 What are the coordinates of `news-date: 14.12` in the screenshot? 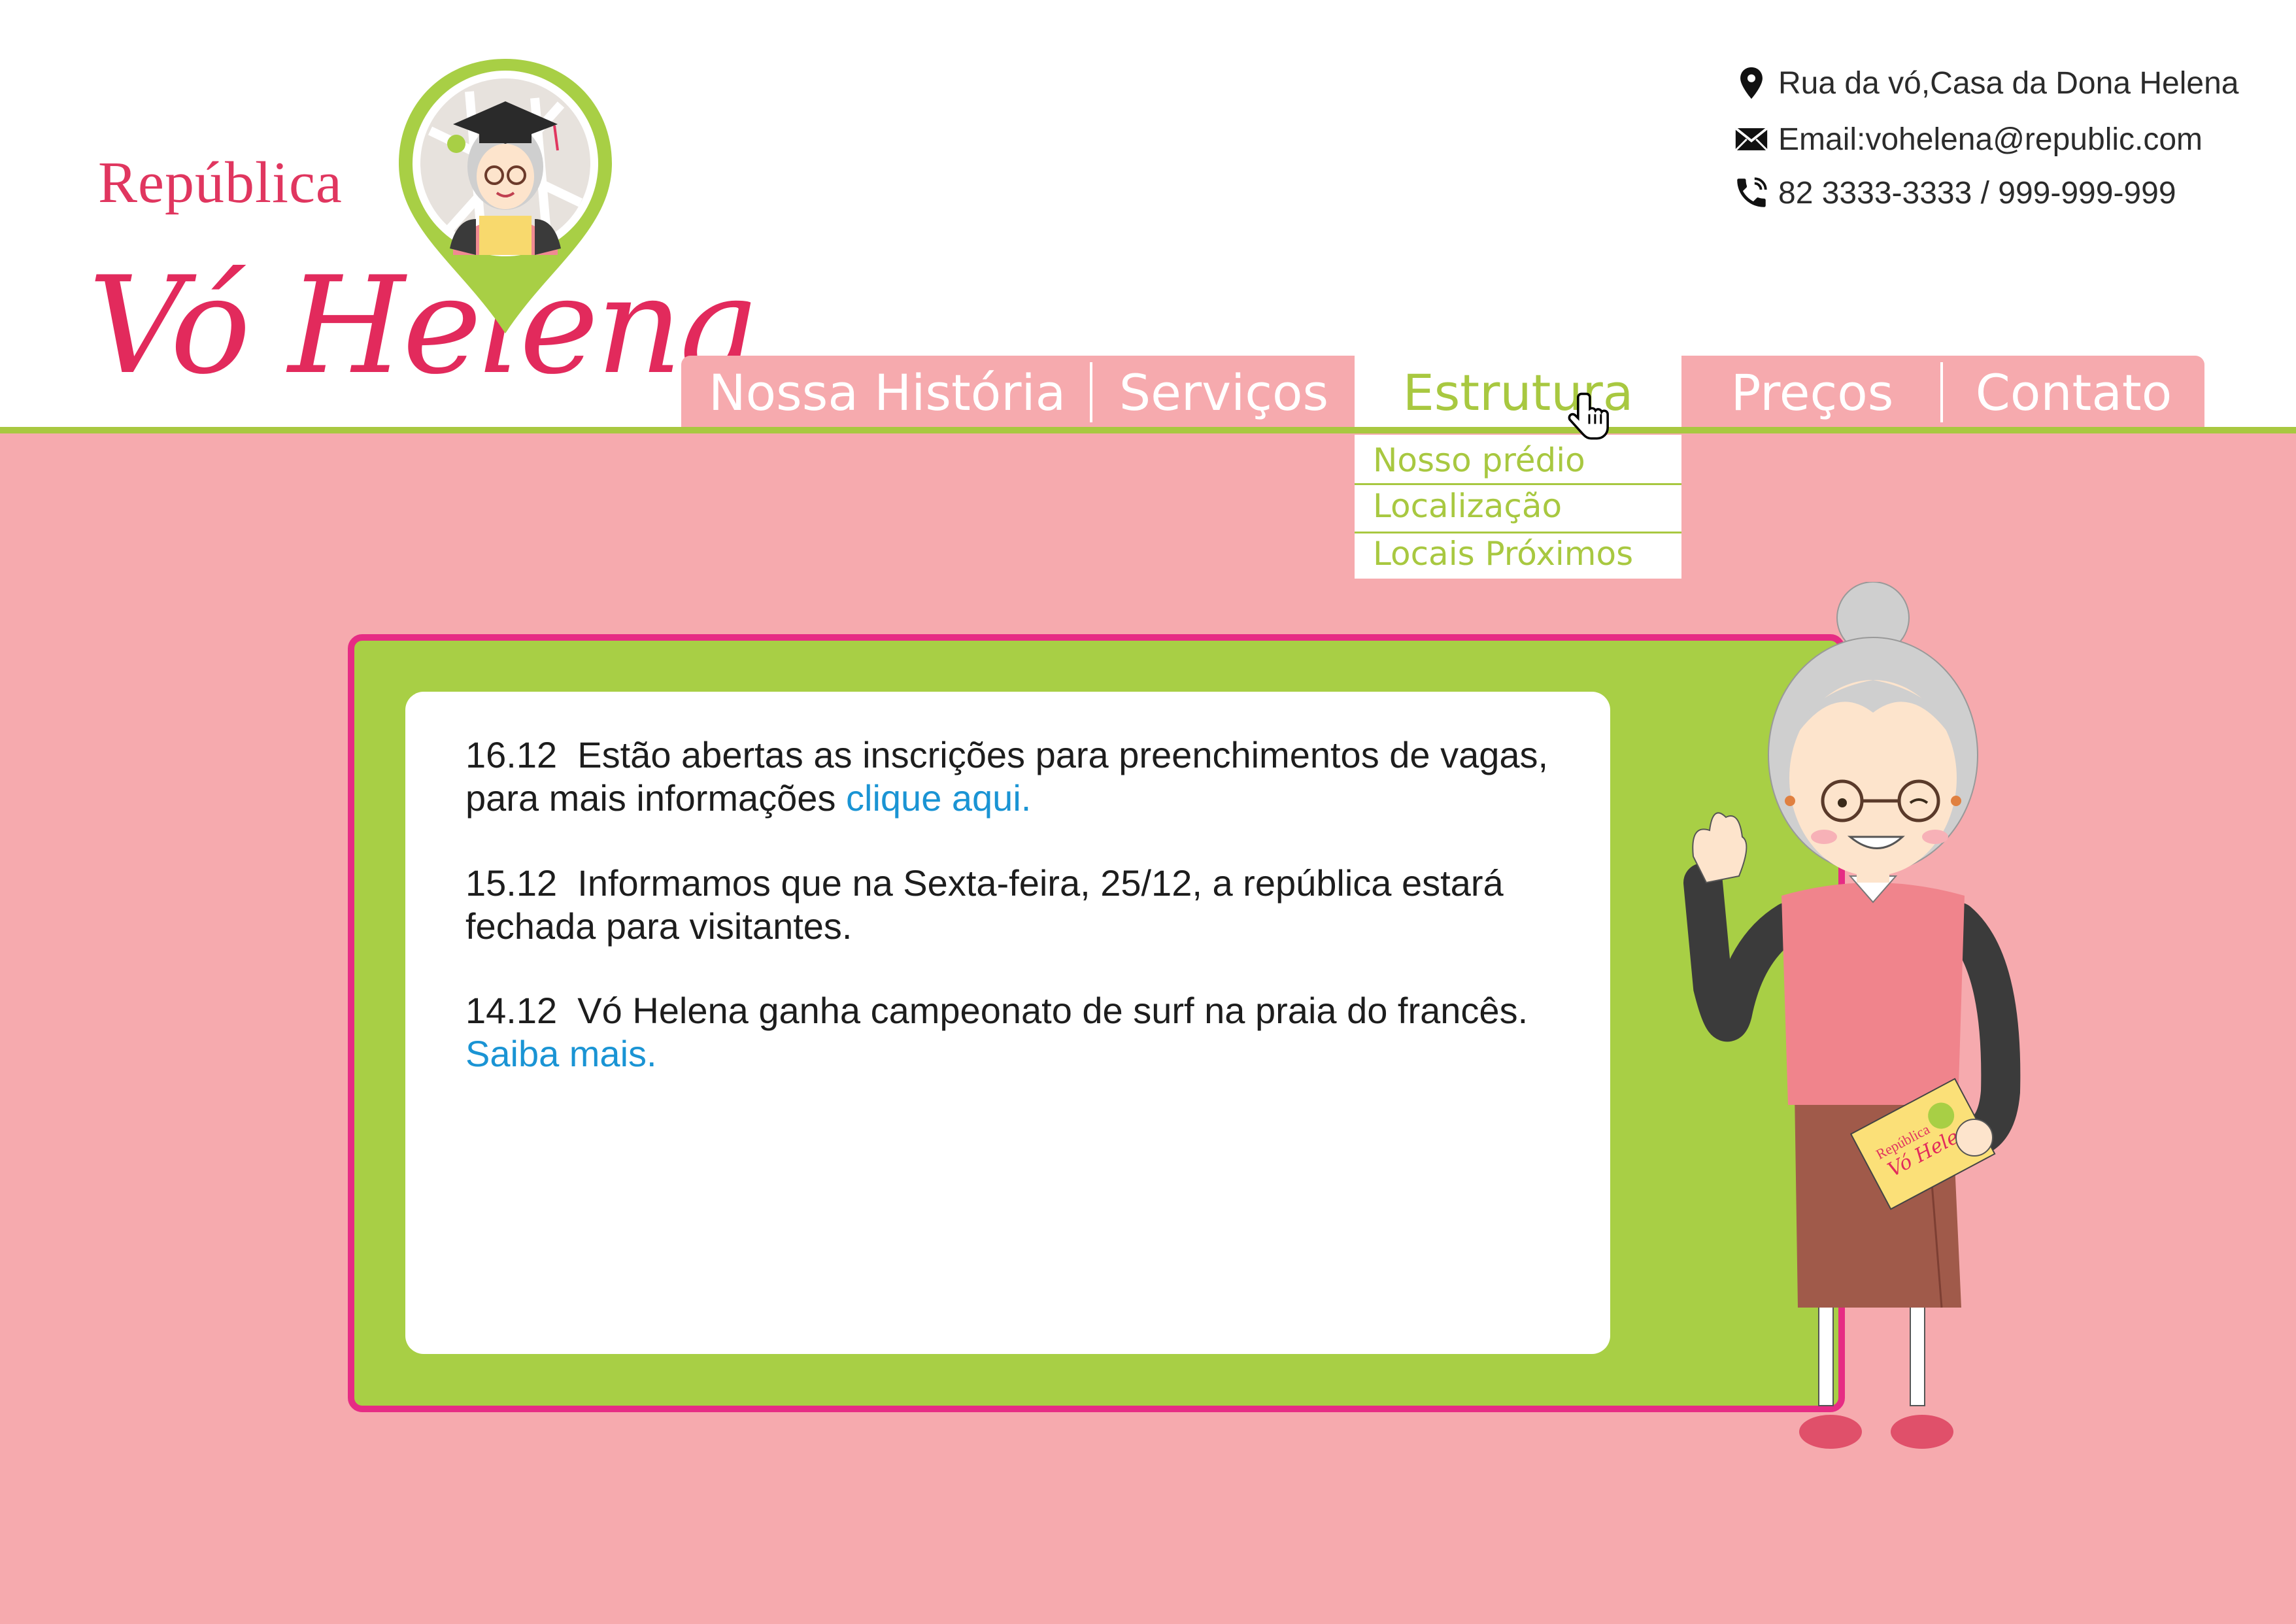 It's located at (512, 1010).